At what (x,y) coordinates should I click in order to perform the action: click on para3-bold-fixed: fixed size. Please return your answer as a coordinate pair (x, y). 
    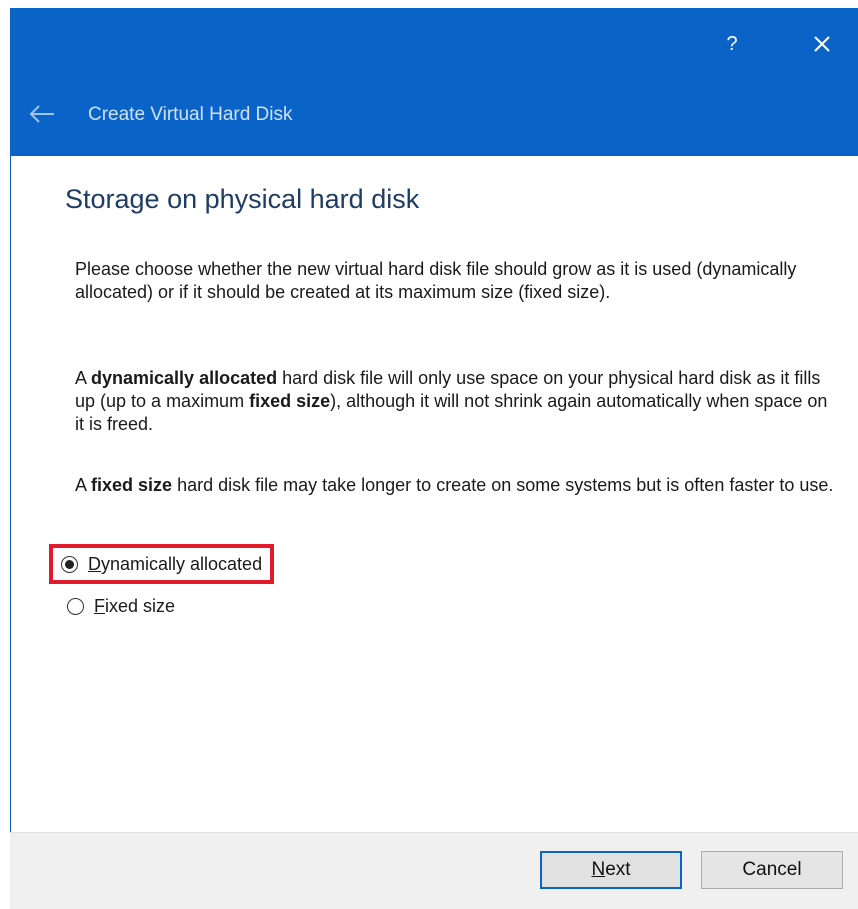
    Looking at the image, I should click on (132, 485).